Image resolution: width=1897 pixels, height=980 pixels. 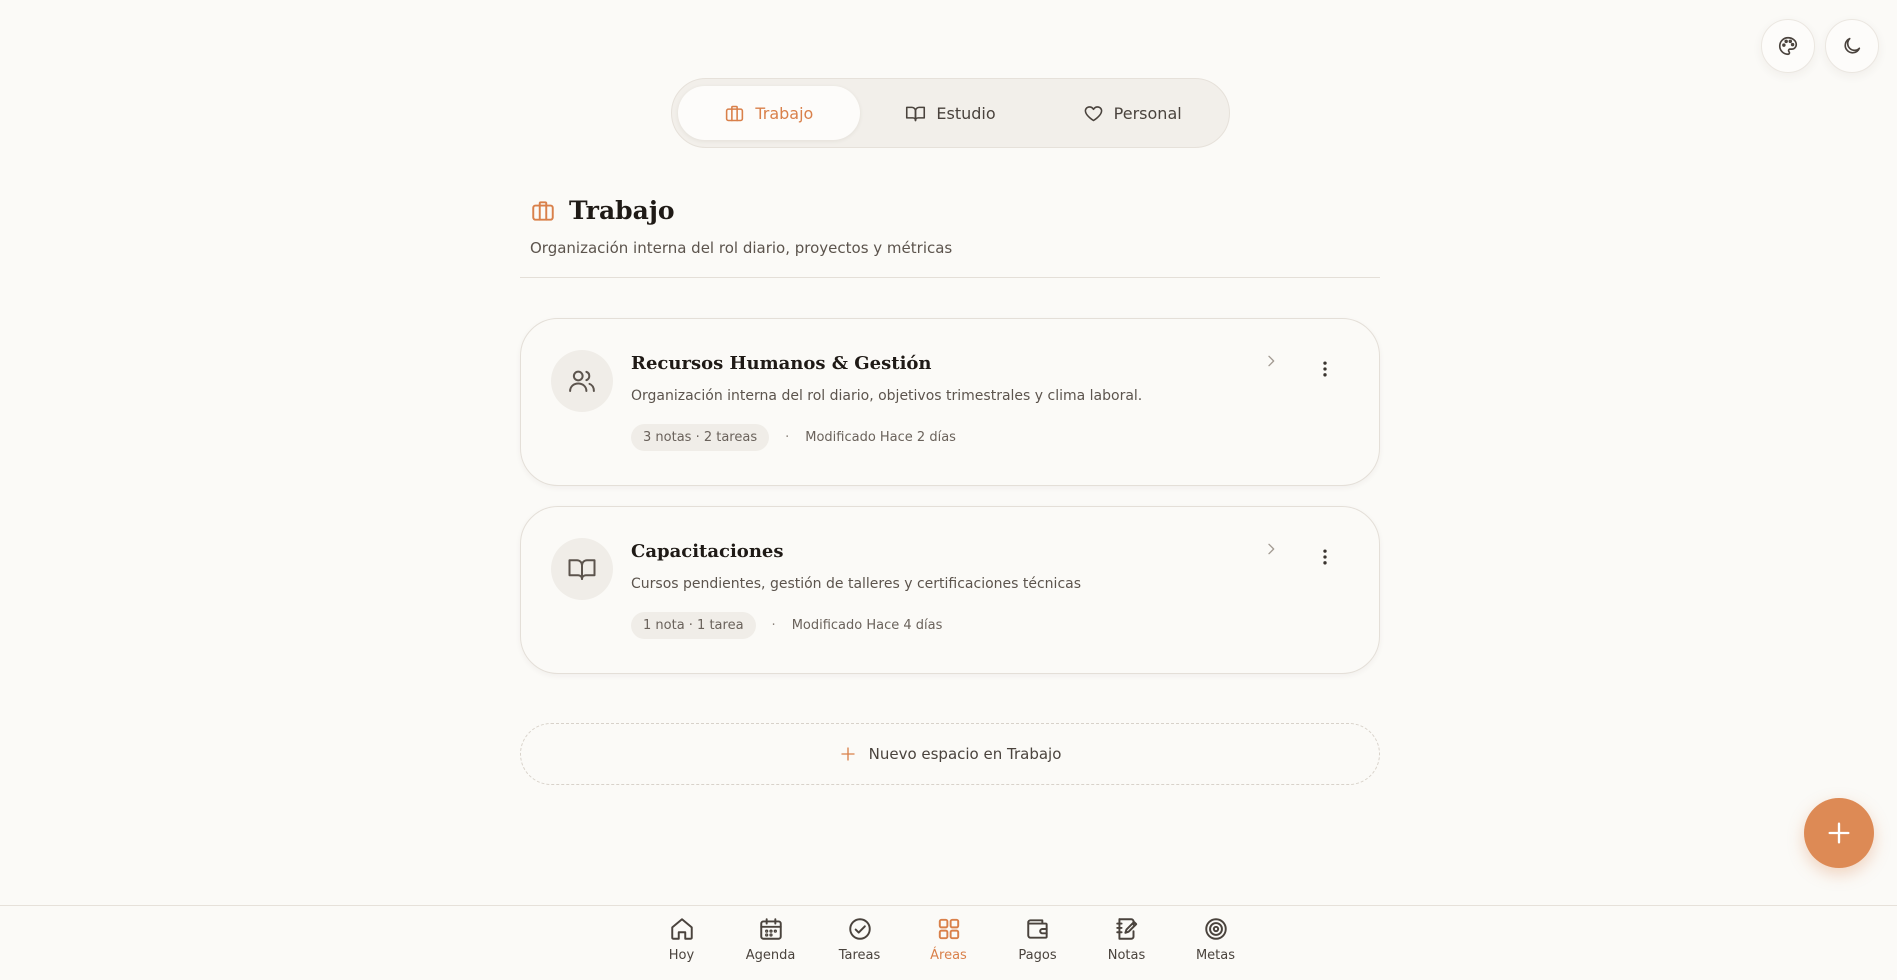 I want to click on new-space-label: Nuevo espacio en Trabajo, so click(x=965, y=754).